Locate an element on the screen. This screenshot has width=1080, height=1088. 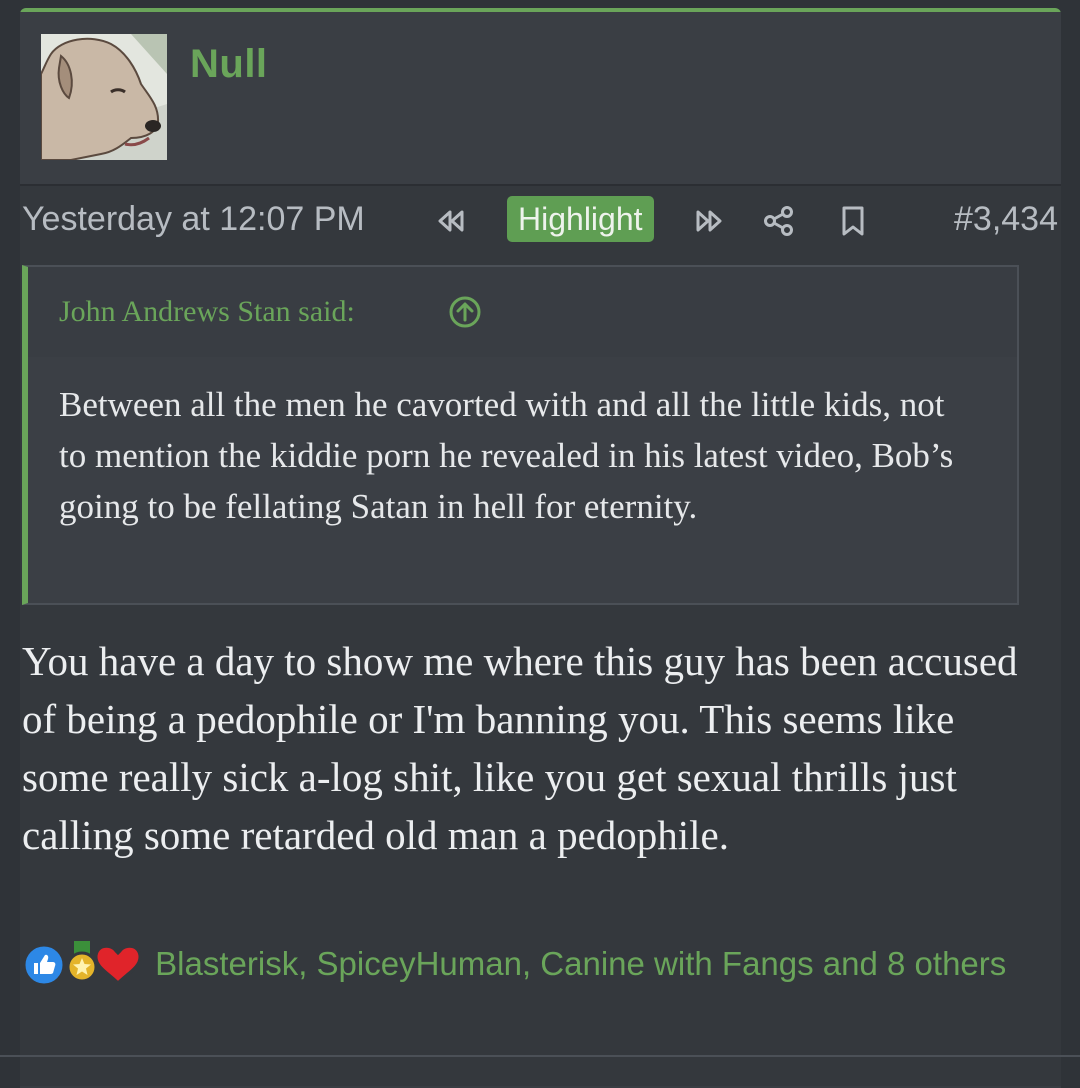
share-icon is located at coordinates (779, 221).